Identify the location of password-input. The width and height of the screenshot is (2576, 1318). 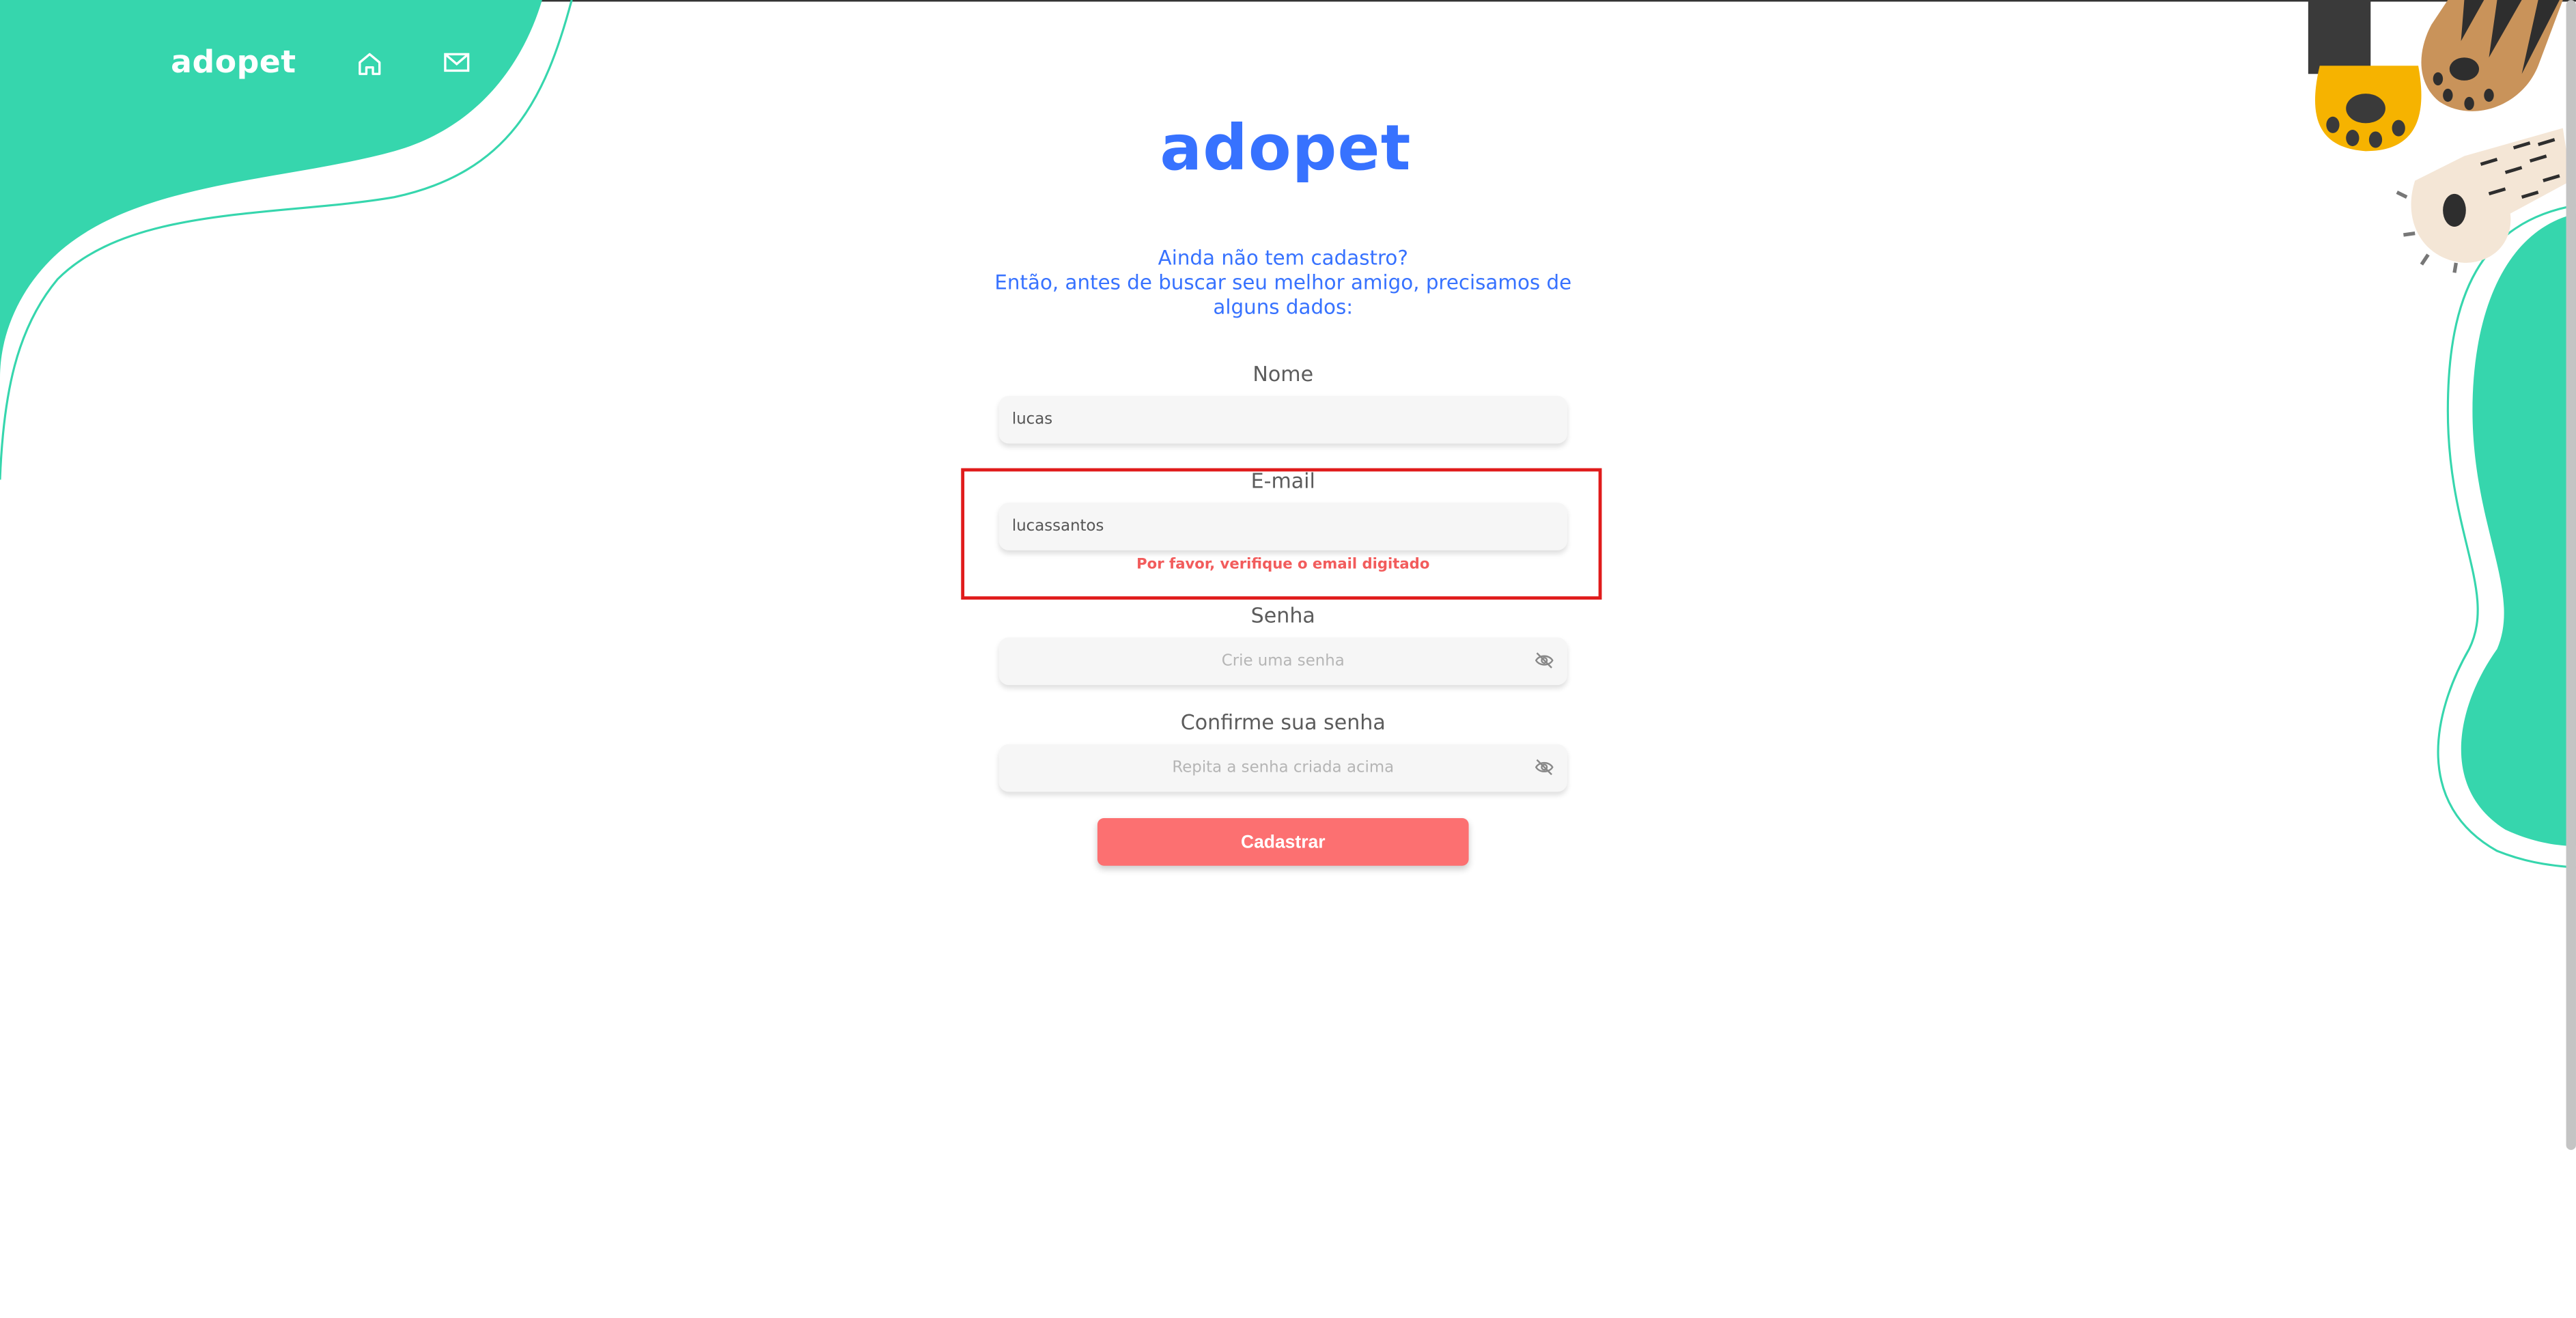
(1282, 661).